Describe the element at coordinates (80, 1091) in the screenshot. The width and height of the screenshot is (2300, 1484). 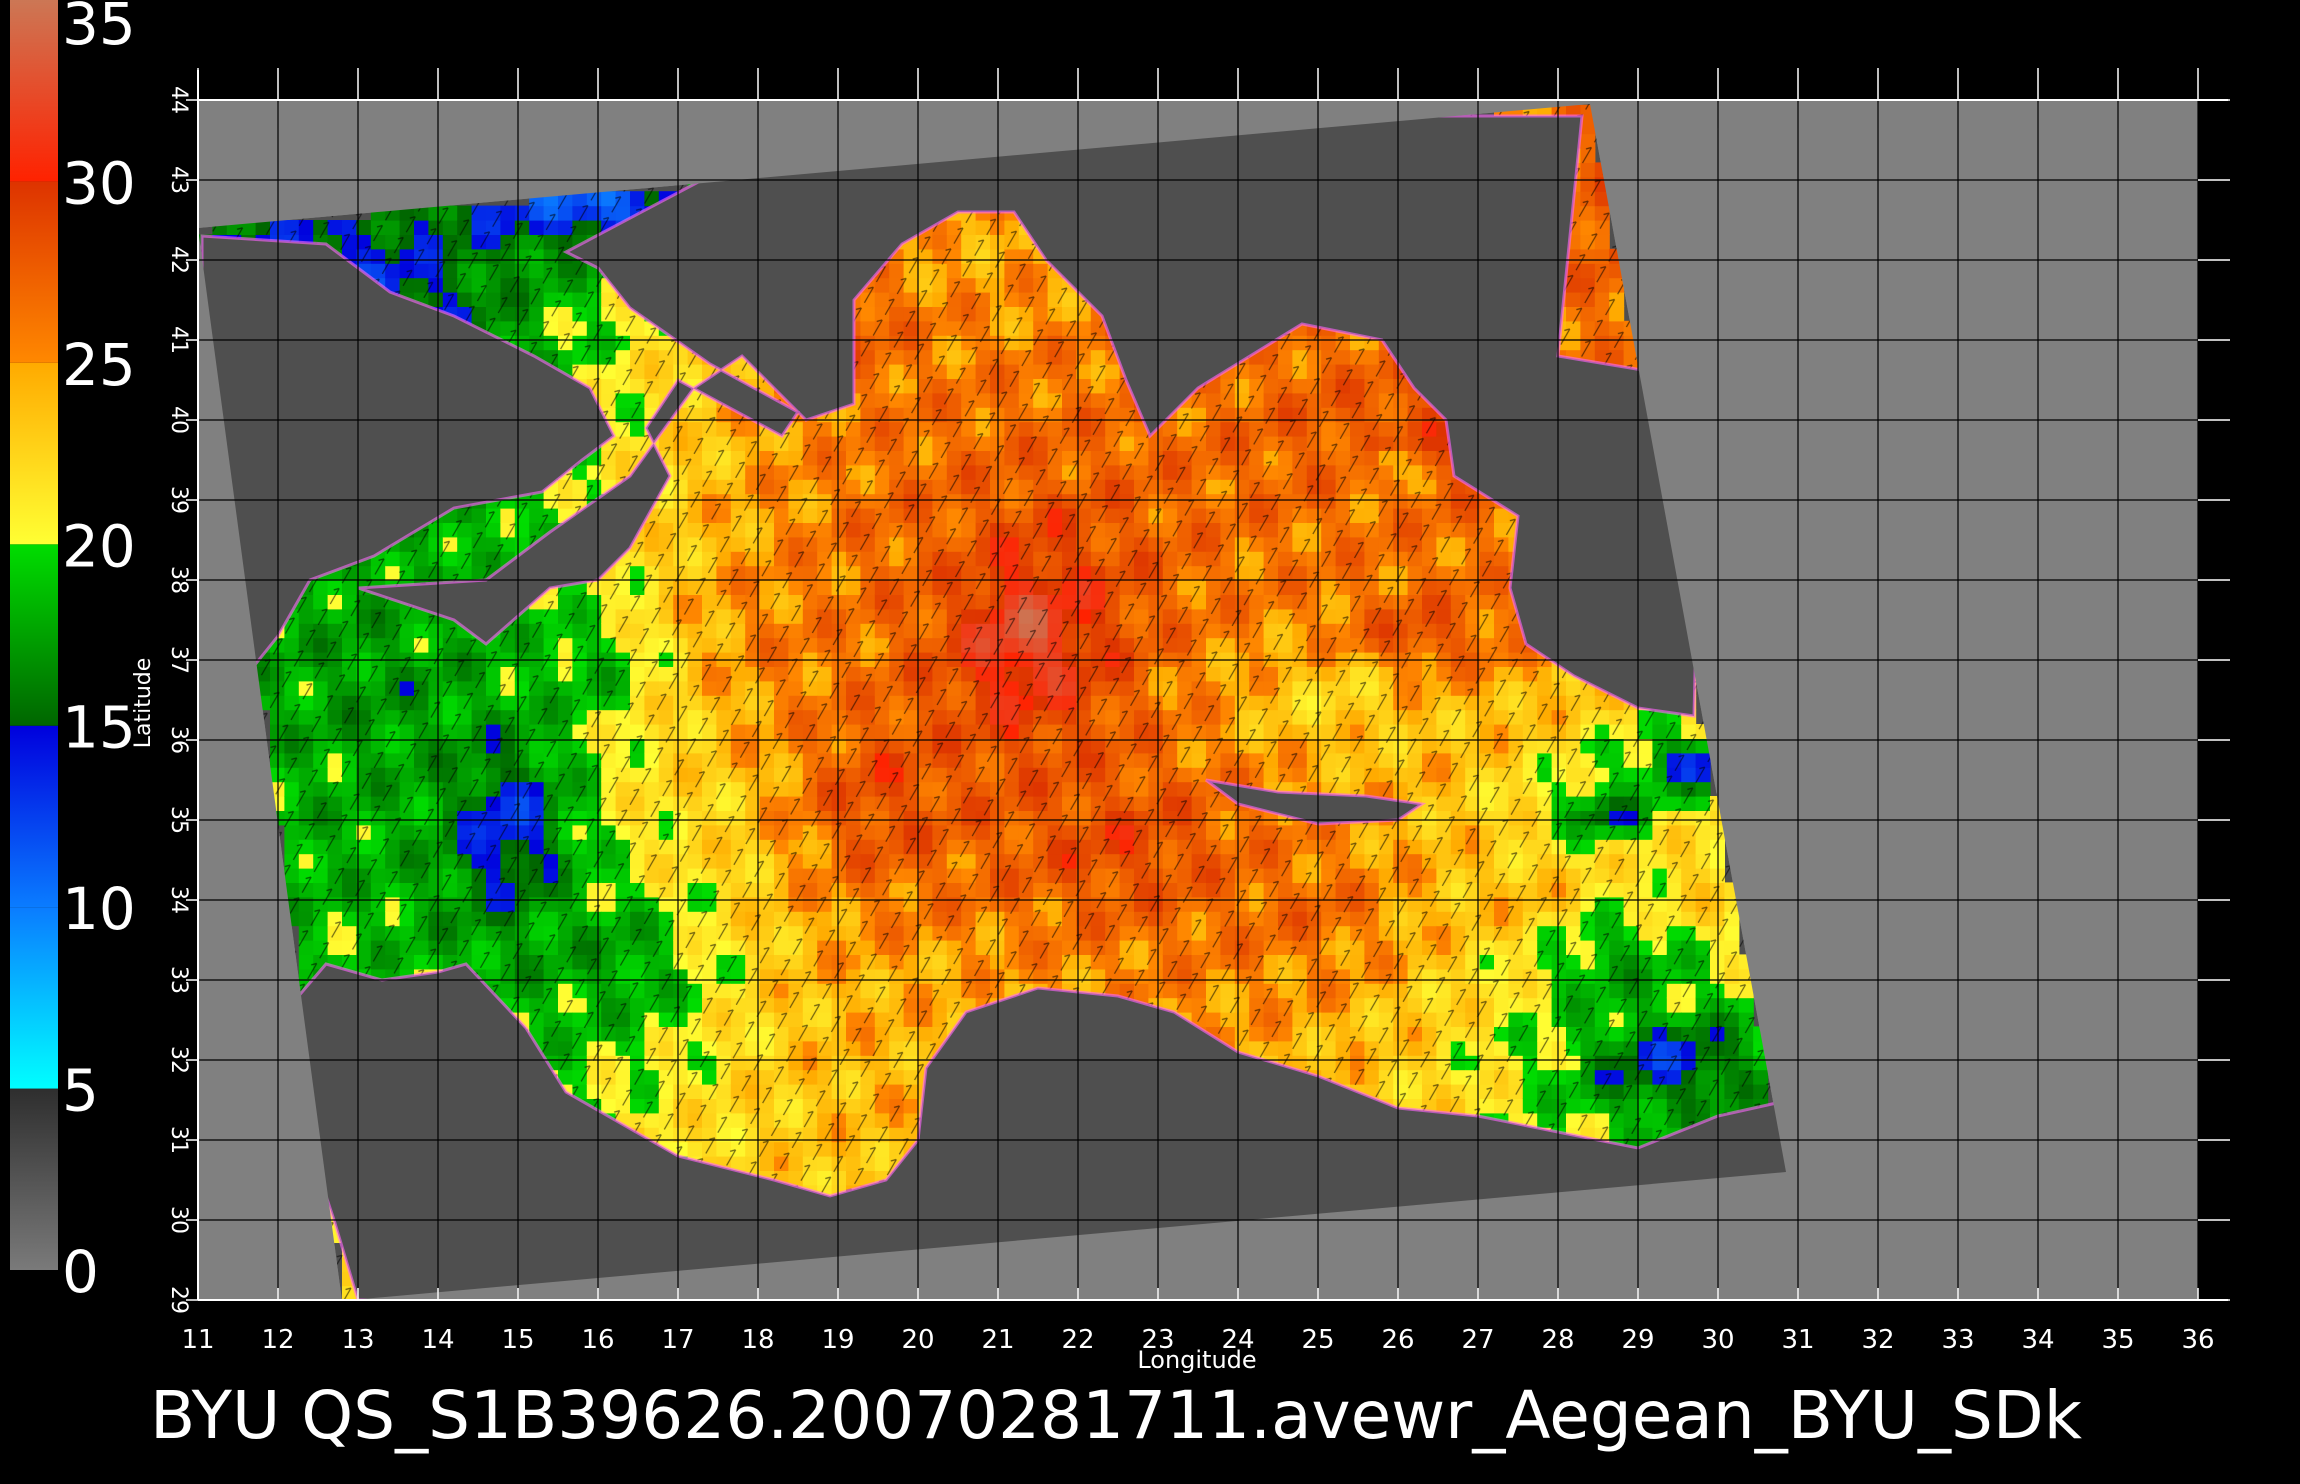
I see `colorbar-tick-label: 5` at that location.